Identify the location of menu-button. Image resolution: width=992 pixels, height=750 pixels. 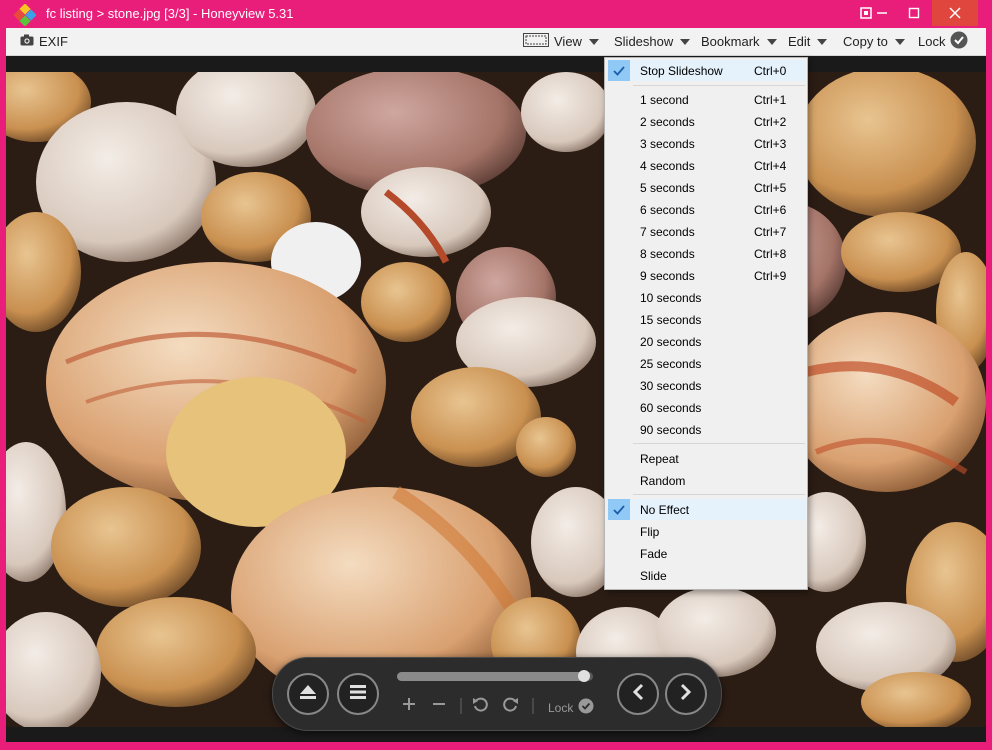
(358, 694).